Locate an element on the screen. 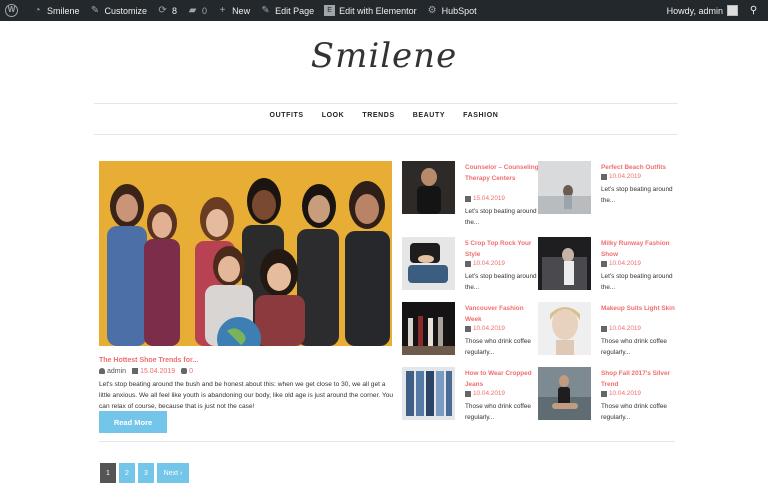  nav-item-beauty: BEAUTY is located at coordinates (429, 115).